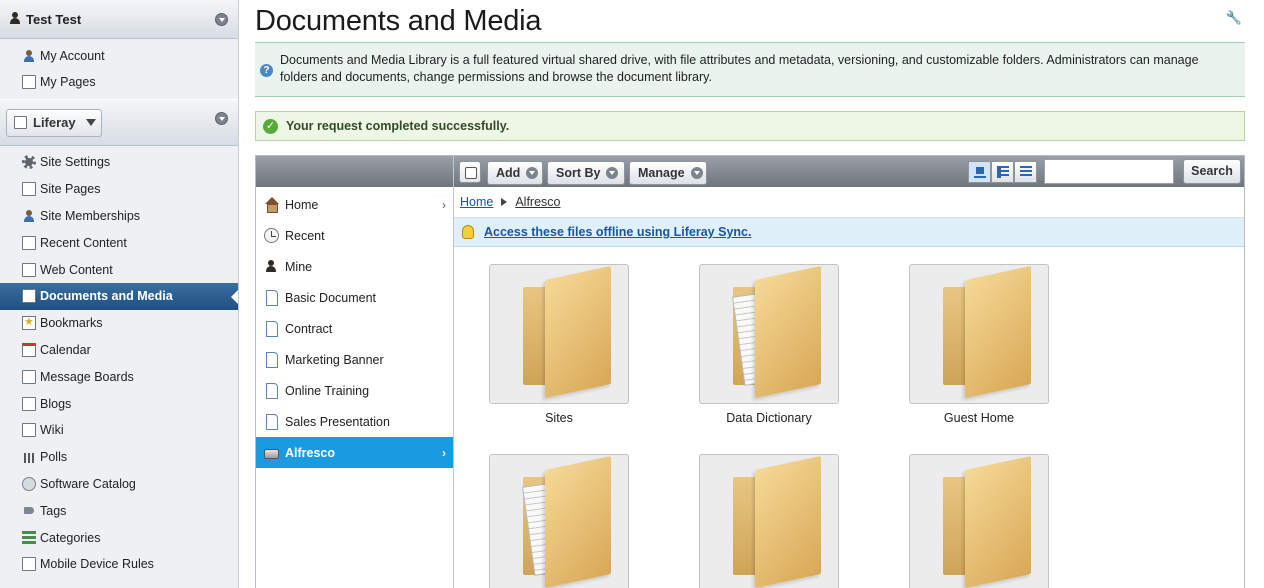  Describe the element at coordinates (271, 205) in the screenshot. I see `home-icon` at that location.